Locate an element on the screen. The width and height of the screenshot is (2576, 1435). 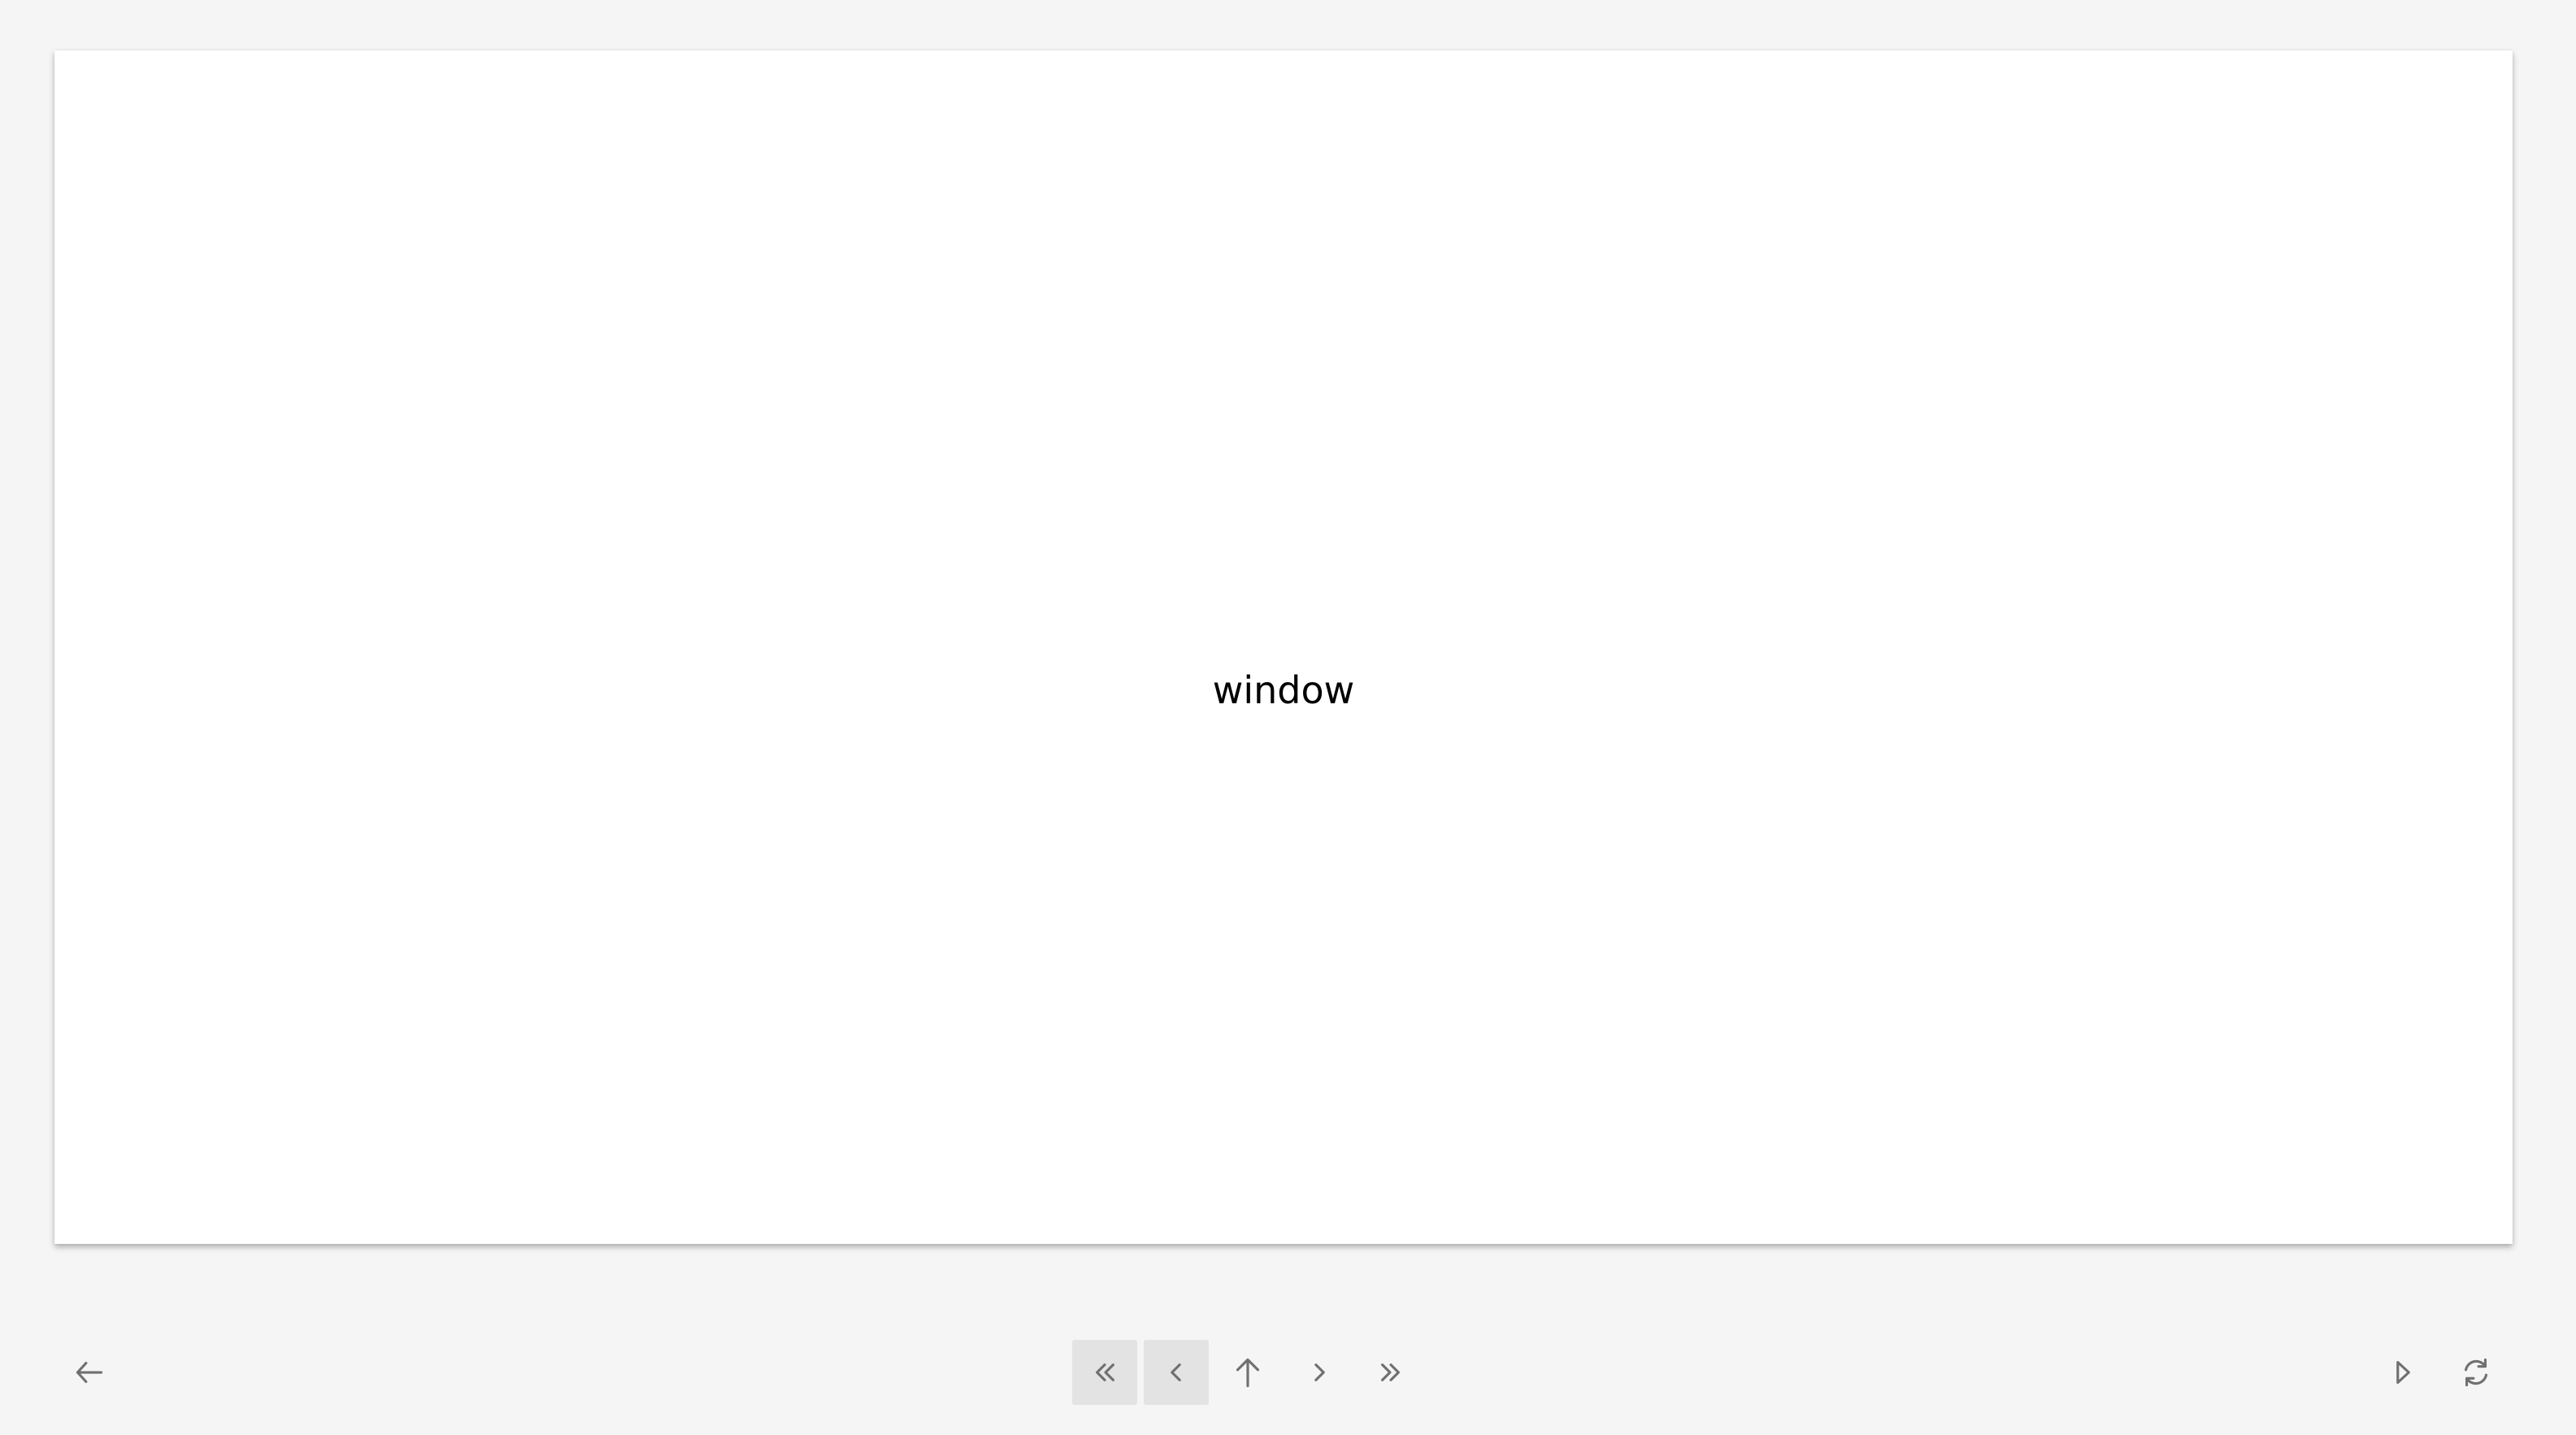
arrow-up-icon is located at coordinates (1248, 1373).